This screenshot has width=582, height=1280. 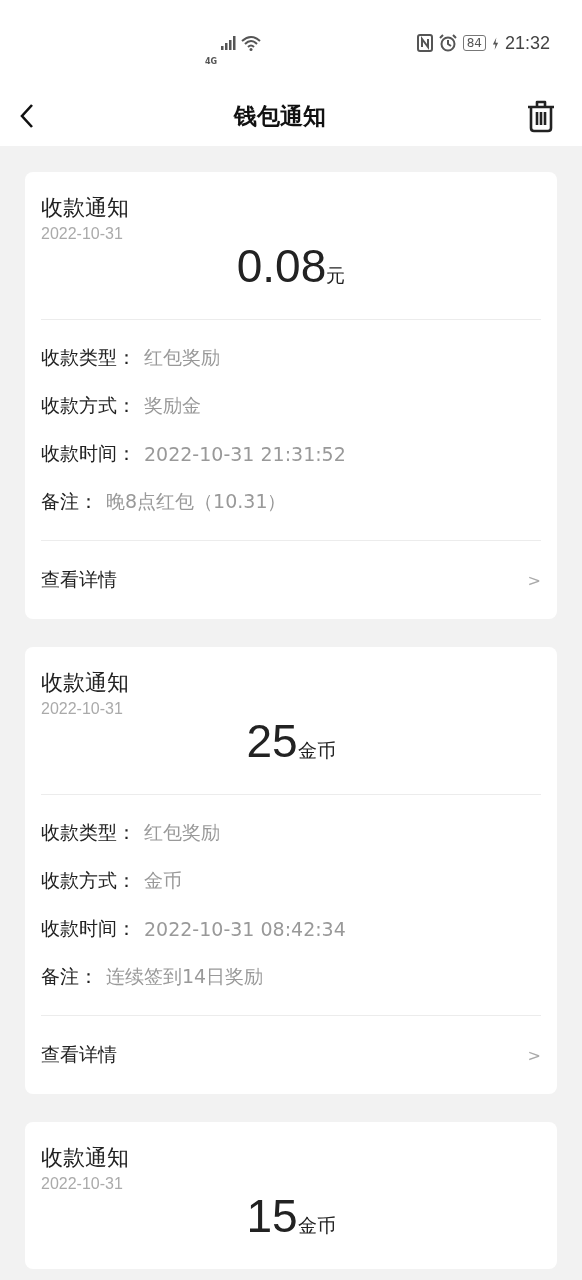 What do you see at coordinates (229, 43) in the screenshot?
I see `signal-icon` at bounding box center [229, 43].